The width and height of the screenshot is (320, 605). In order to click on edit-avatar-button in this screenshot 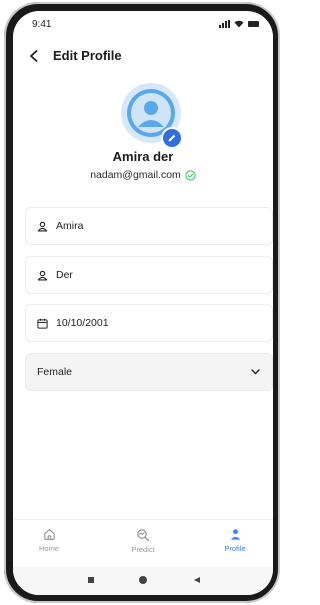, I will do `click(172, 138)`.